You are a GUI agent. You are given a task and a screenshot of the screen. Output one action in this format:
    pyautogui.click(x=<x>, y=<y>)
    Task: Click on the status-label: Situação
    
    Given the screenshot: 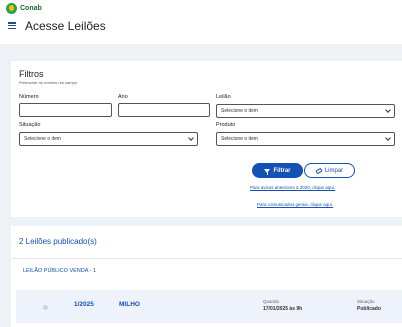 What is the action you would take?
    pyautogui.click(x=366, y=301)
    